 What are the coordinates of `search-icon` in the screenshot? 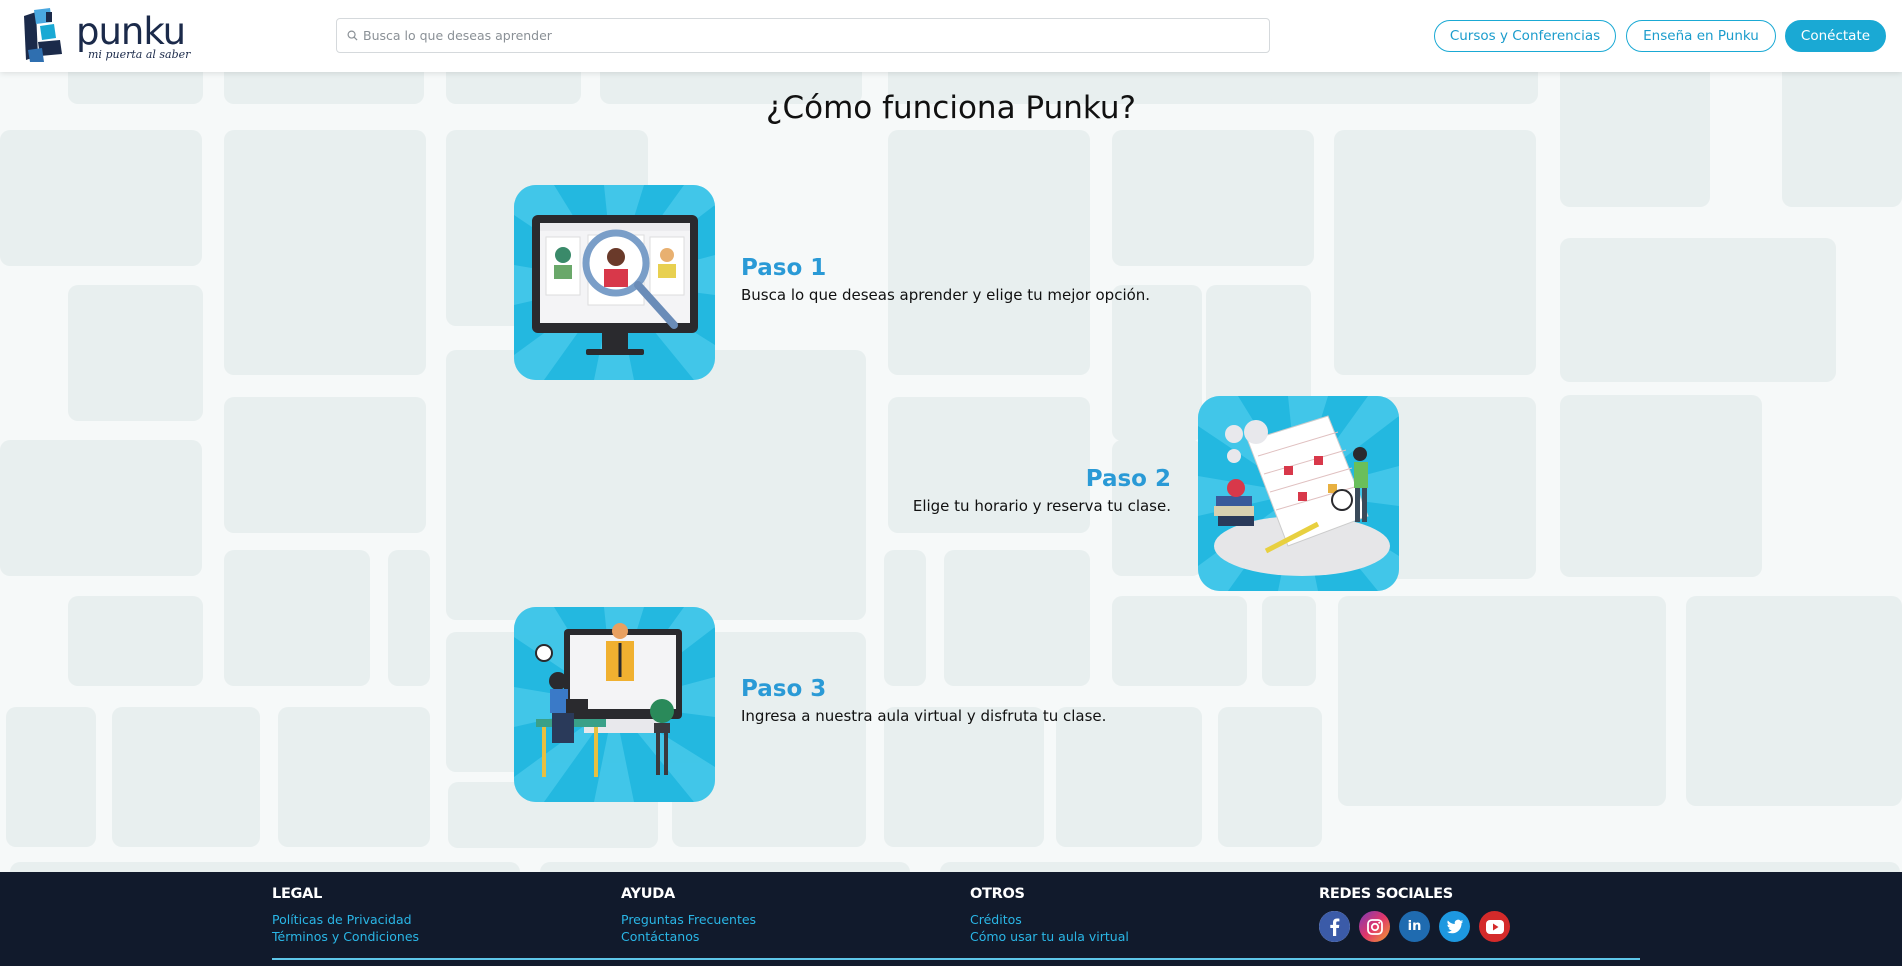 It's located at (352, 35).